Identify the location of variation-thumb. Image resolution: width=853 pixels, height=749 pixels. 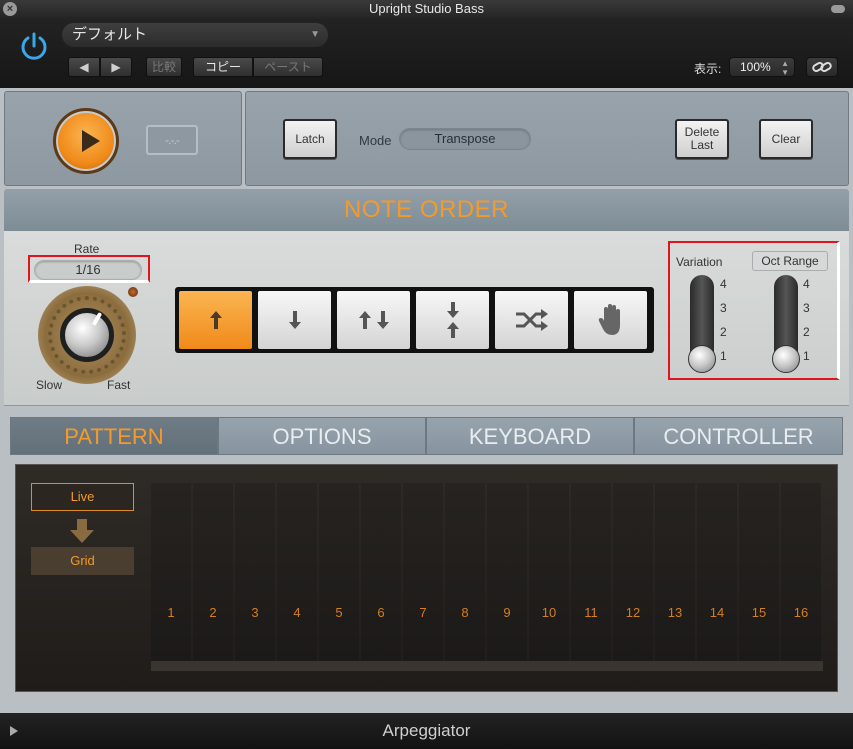
(702, 359).